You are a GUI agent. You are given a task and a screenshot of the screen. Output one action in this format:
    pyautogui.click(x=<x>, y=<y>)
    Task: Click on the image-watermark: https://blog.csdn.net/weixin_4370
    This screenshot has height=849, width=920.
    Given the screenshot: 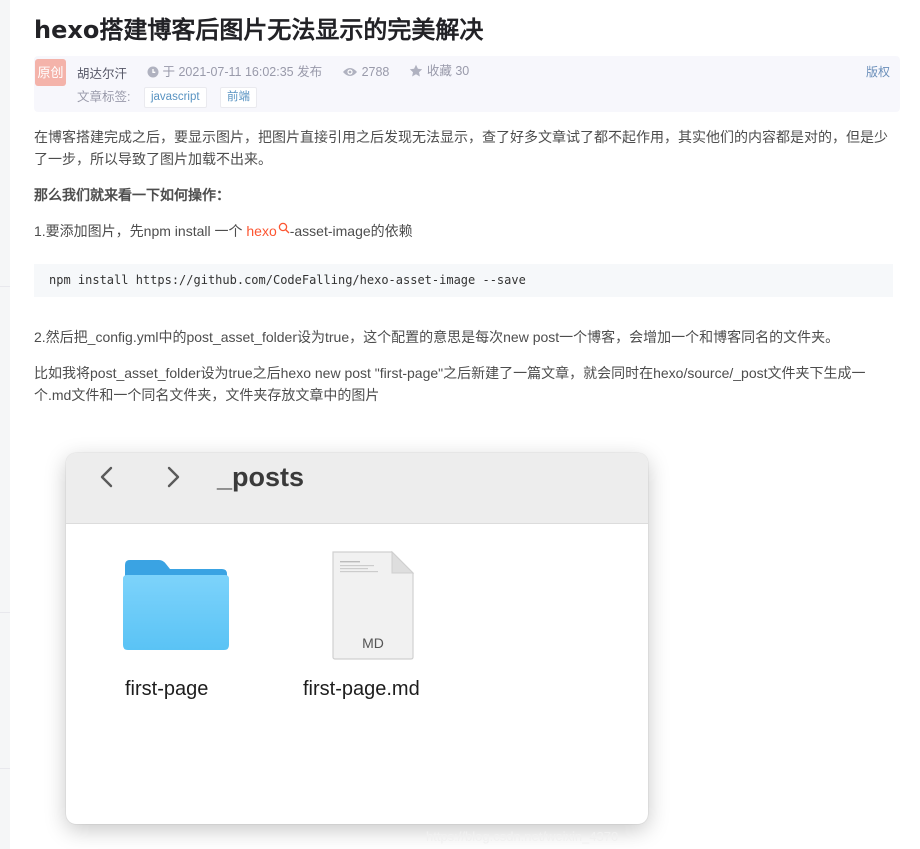 What is the action you would take?
    pyautogui.click(x=522, y=836)
    